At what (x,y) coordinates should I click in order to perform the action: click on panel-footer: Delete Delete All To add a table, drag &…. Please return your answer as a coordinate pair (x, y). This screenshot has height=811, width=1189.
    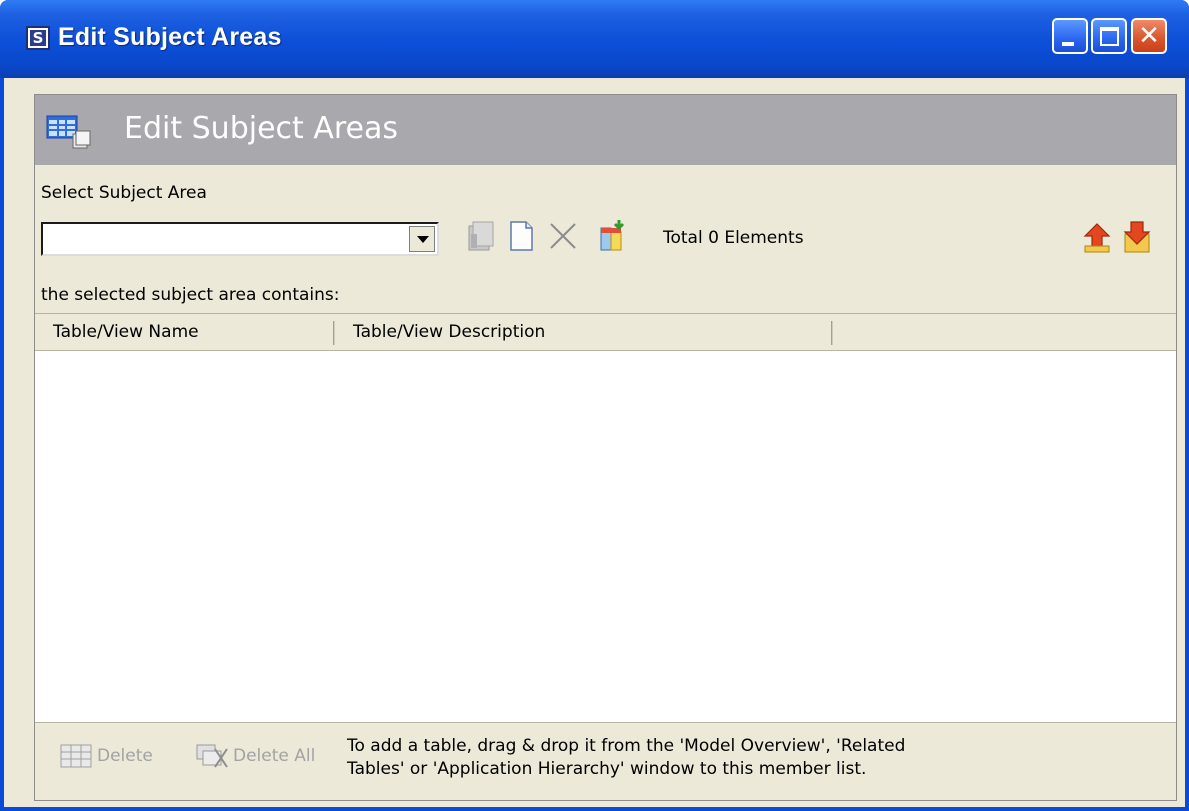
    Looking at the image, I should click on (605, 761).